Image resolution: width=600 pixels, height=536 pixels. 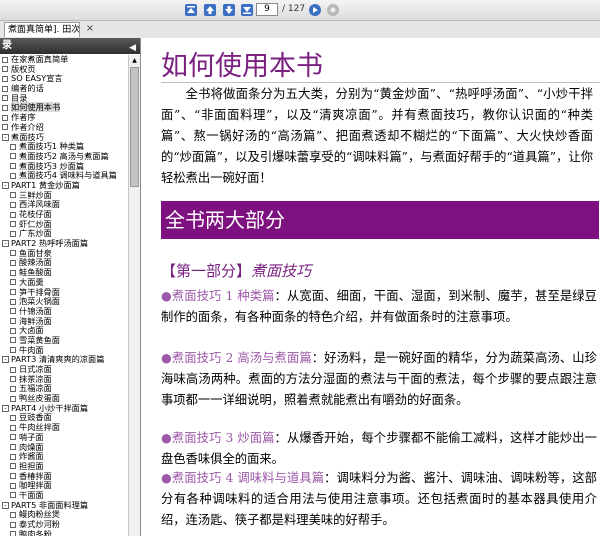 I want to click on bookmark-label: 编者的话, so click(x=27, y=88).